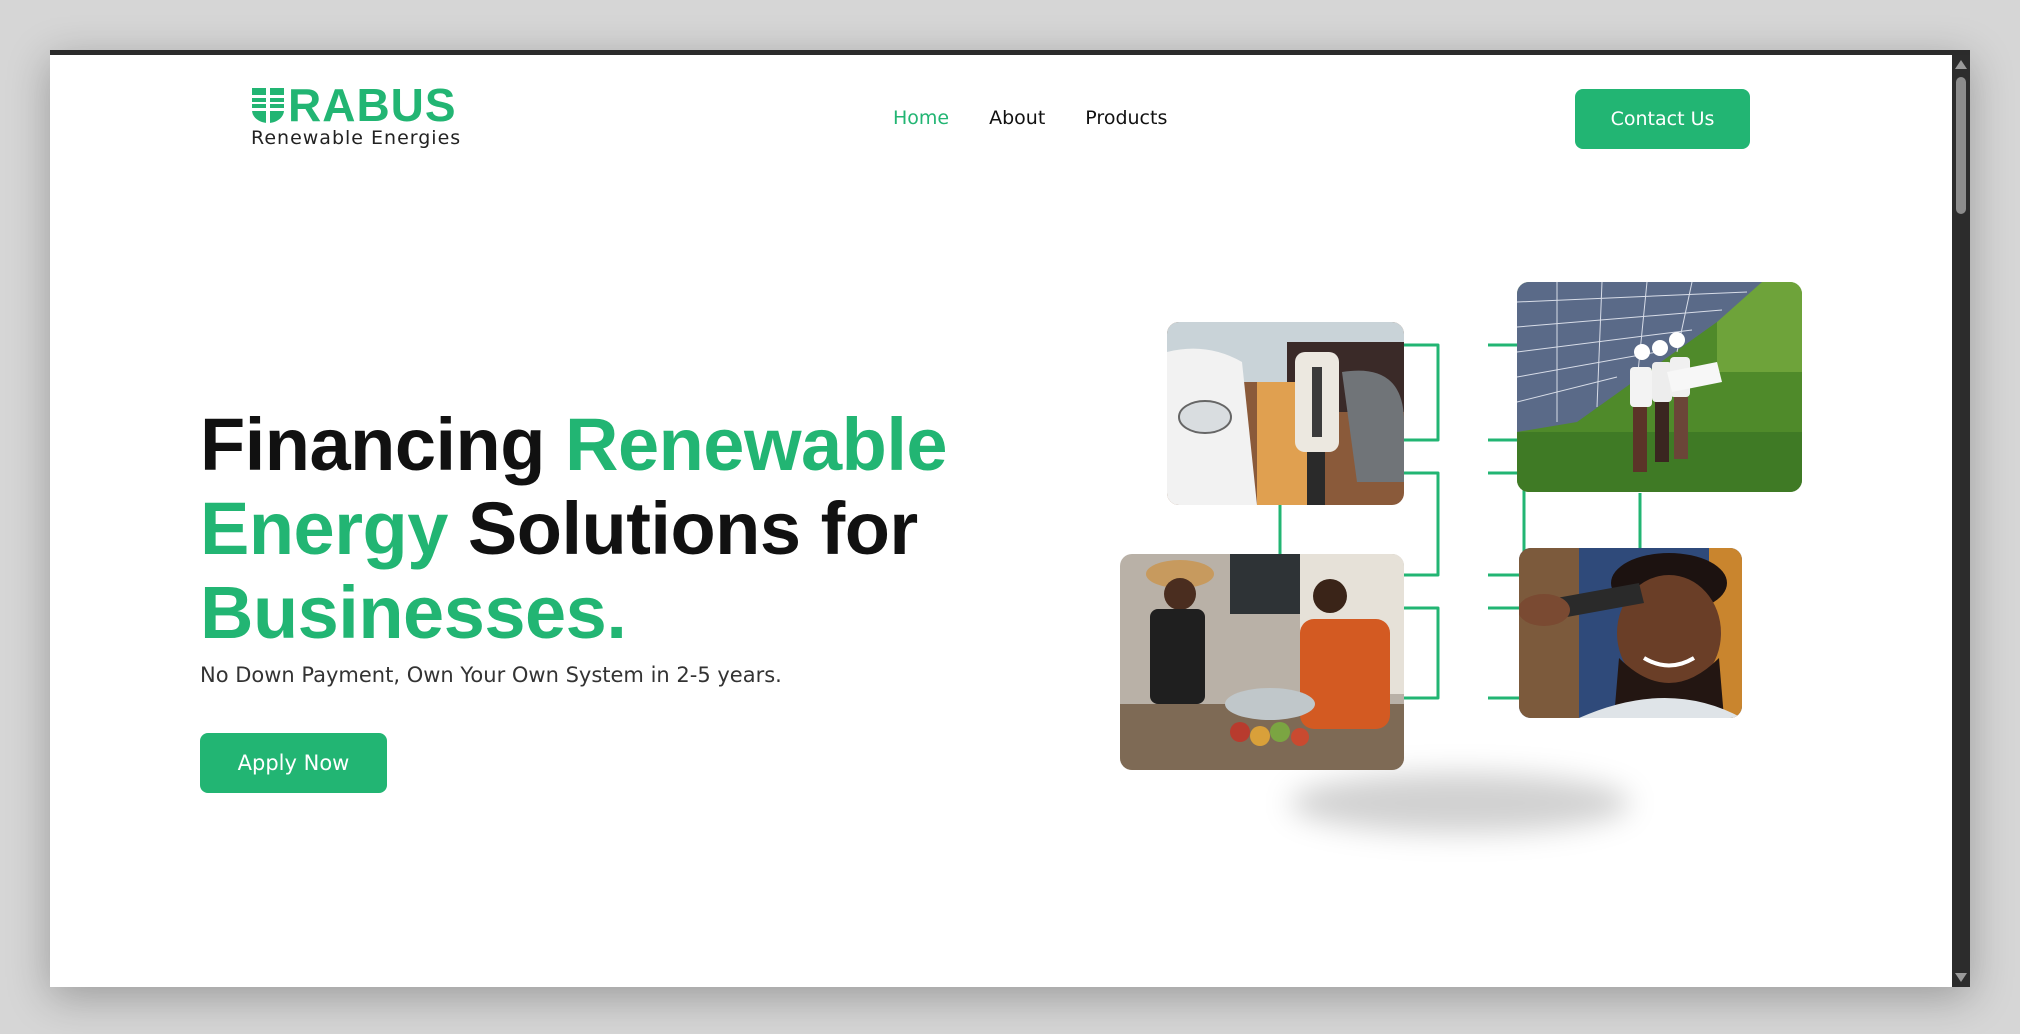 This screenshot has width=2020, height=1034. I want to click on solar-engineers-image, so click(1659, 387).